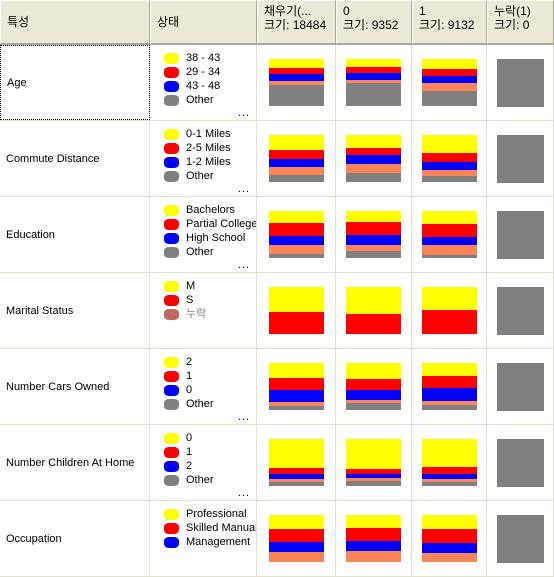 This screenshot has height=577, width=554. Describe the element at coordinates (200, 403) in the screenshot. I see `legend-label: Other` at that location.